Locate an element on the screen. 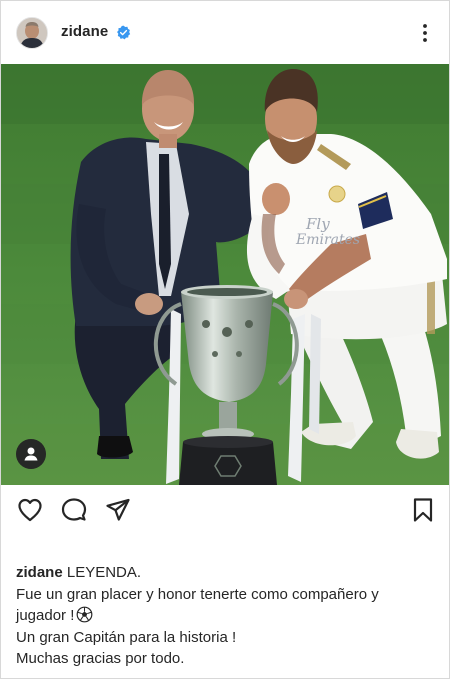 Image resolution: width=450 pixels, height=679 pixels. caption-line-1: zidane LEYENDA. is located at coordinates (226, 573).